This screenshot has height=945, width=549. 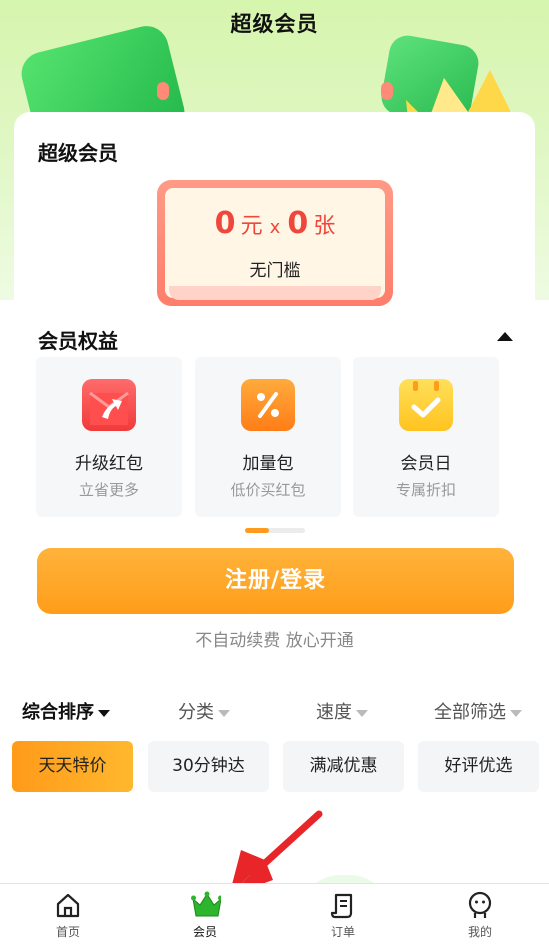 What do you see at coordinates (78, 153) in the screenshot?
I see `card-title: 超级会员` at bounding box center [78, 153].